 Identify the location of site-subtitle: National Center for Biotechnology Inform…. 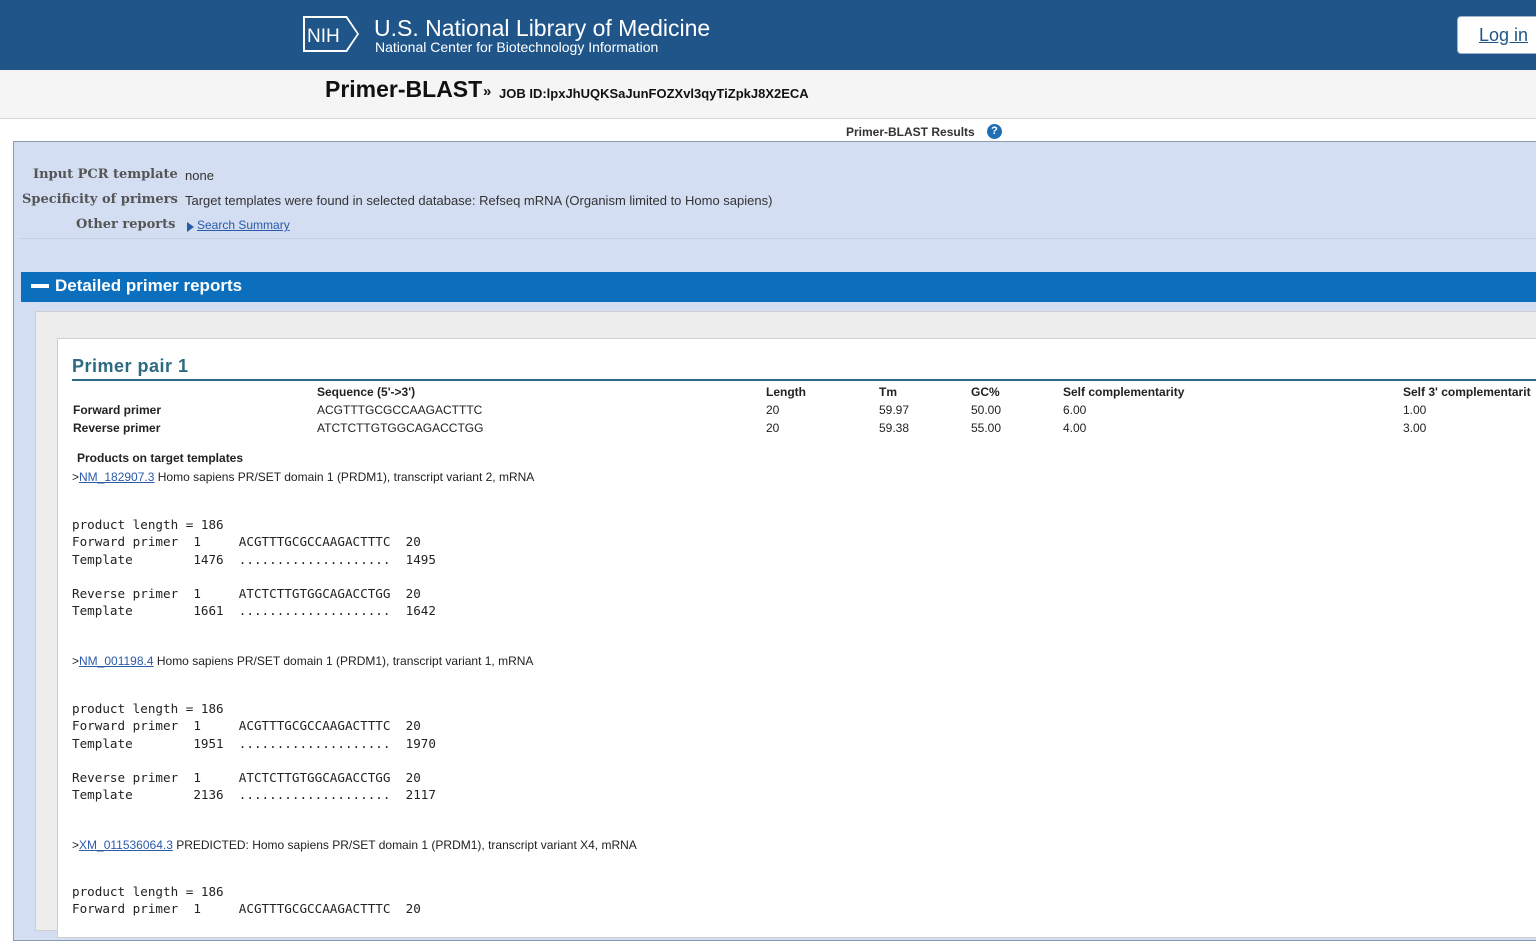
(516, 47).